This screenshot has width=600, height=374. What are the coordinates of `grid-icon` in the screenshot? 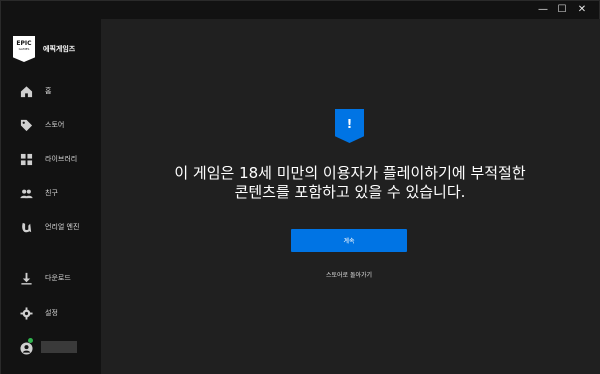 It's located at (26, 159).